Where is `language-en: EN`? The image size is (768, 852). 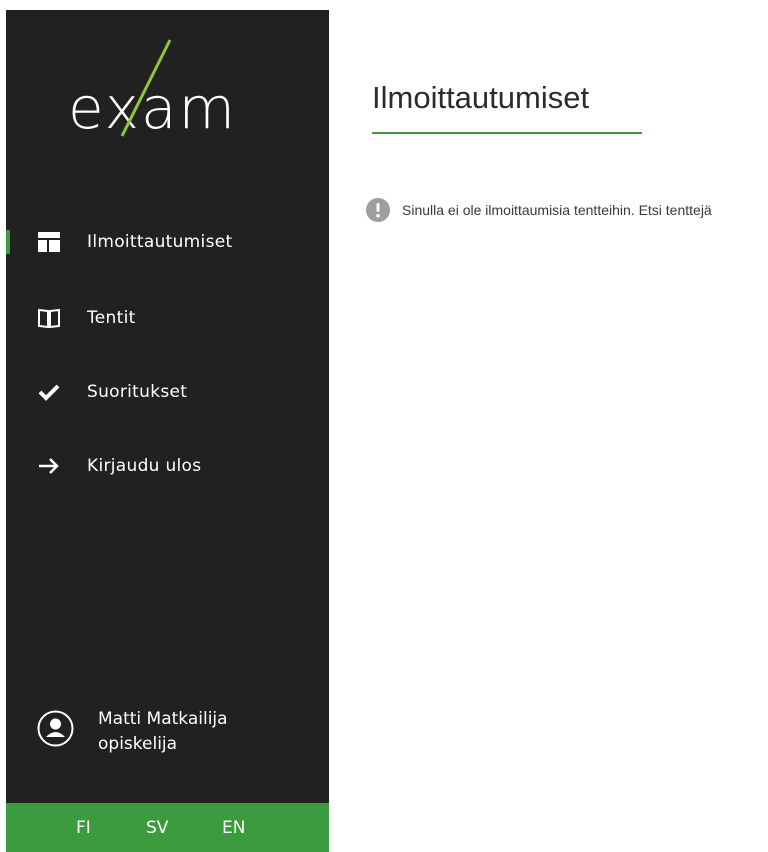 language-en: EN is located at coordinates (233, 828).